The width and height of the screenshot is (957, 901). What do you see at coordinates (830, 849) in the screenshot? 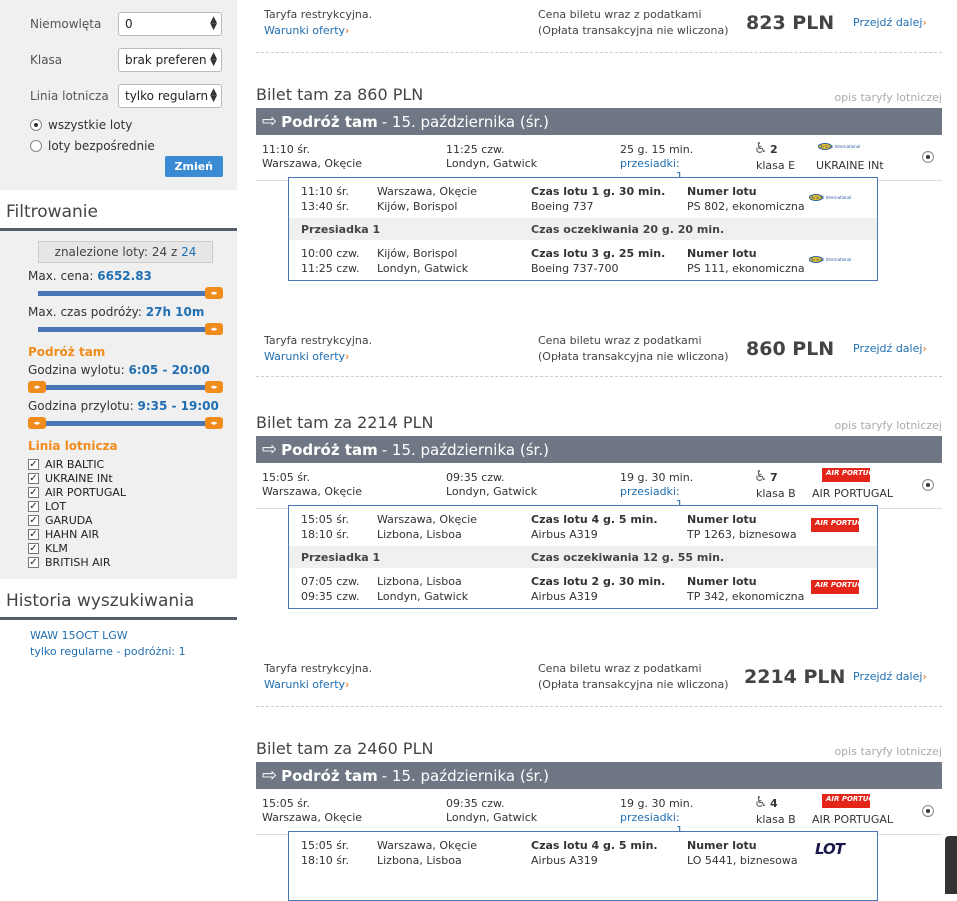
I see `lot-logo: LOT` at bounding box center [830, 849].